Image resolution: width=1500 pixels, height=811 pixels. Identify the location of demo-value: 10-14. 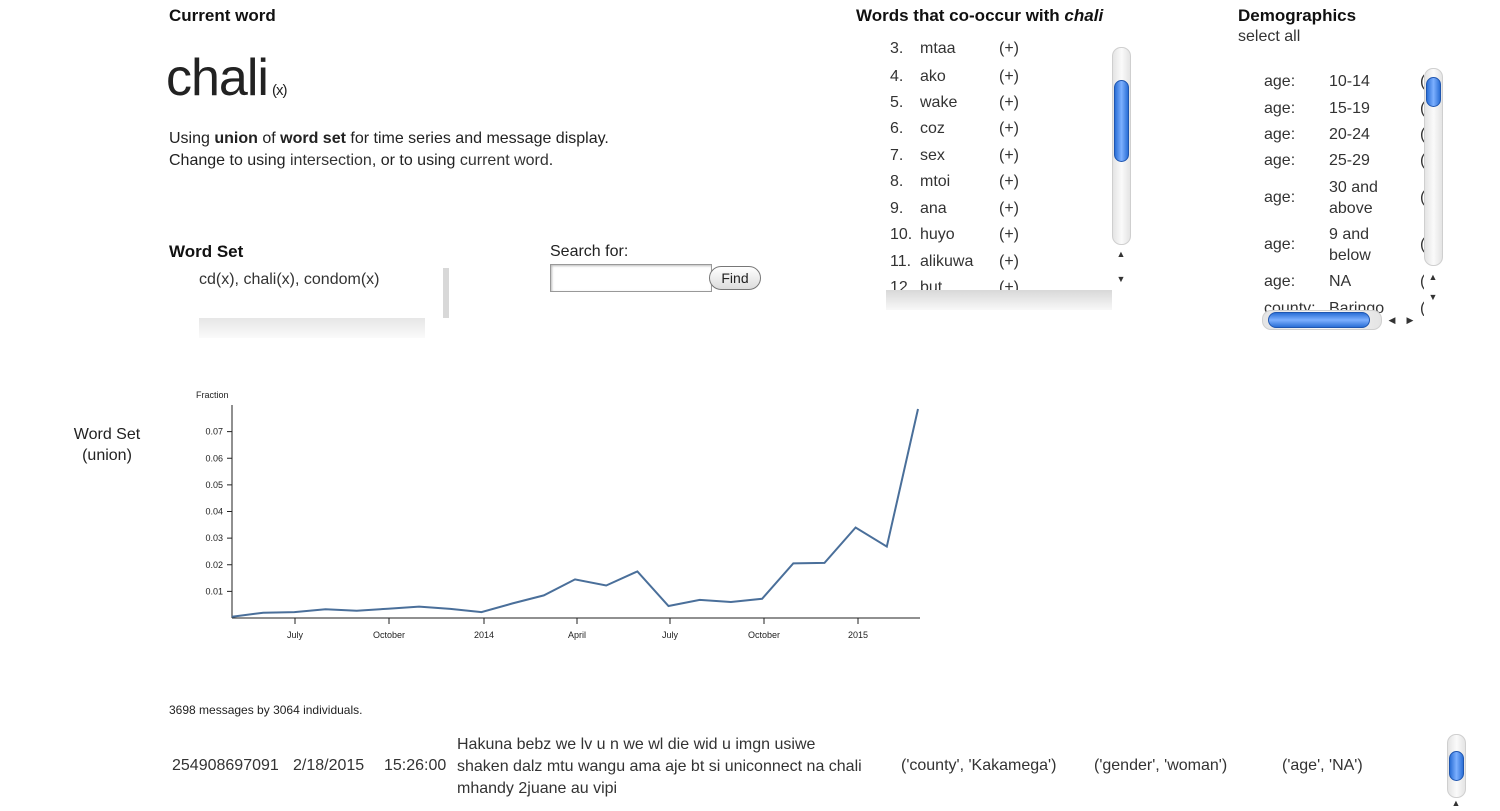
(1349, 81).